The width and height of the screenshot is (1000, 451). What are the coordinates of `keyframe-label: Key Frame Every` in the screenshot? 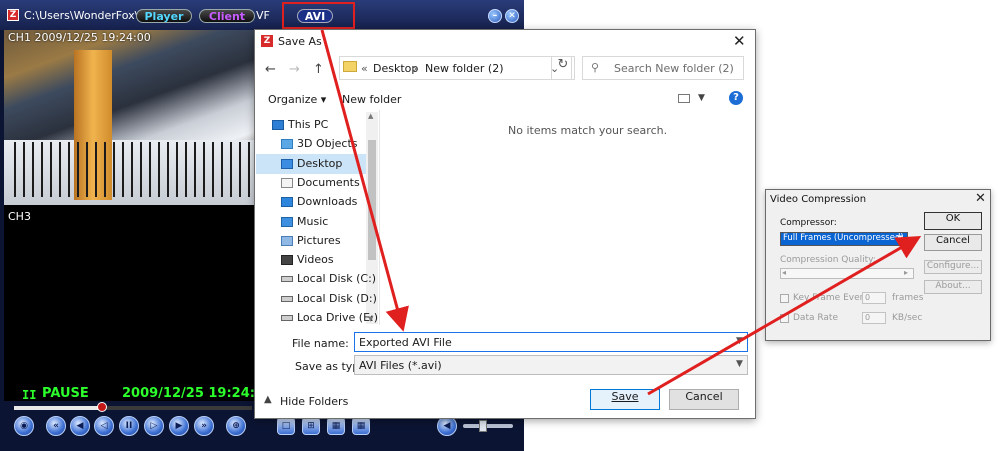 It's located at (831, 298).